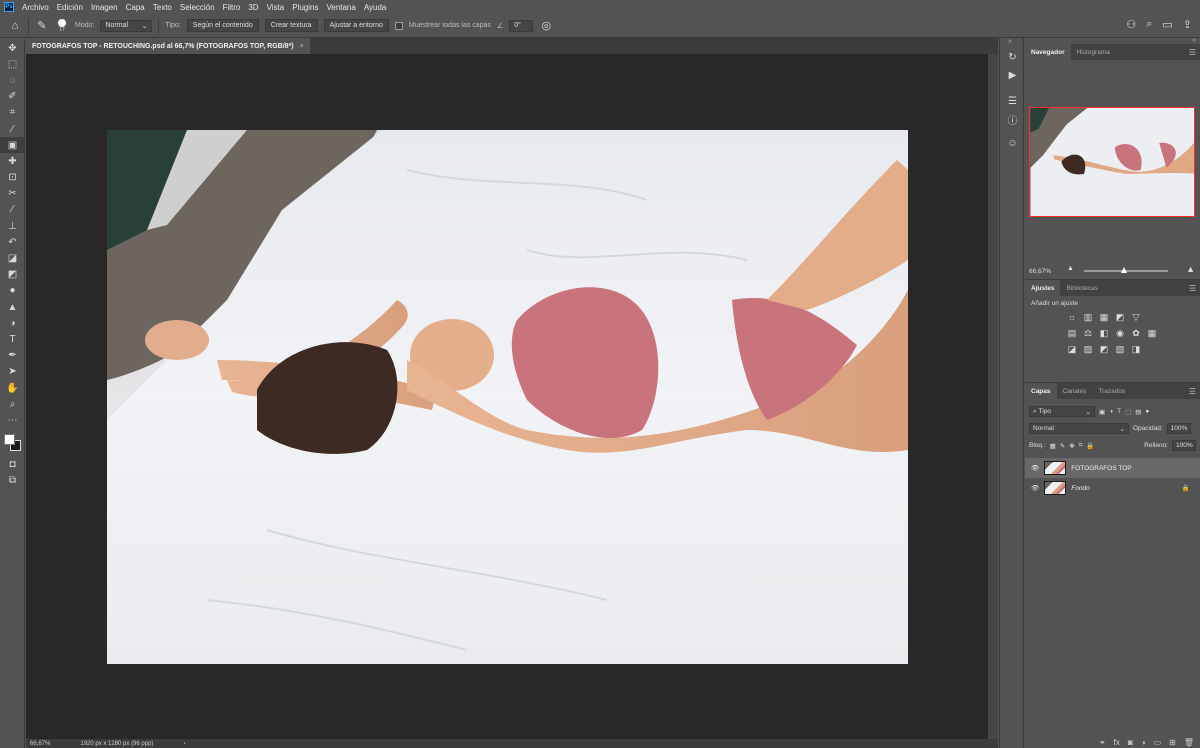 The image size is (1200, 748). What do you see at coordinates (1012, 119) in the screenshot?
I see `info-panel-icon: ⓘ` at bounding box center [1012, 119].